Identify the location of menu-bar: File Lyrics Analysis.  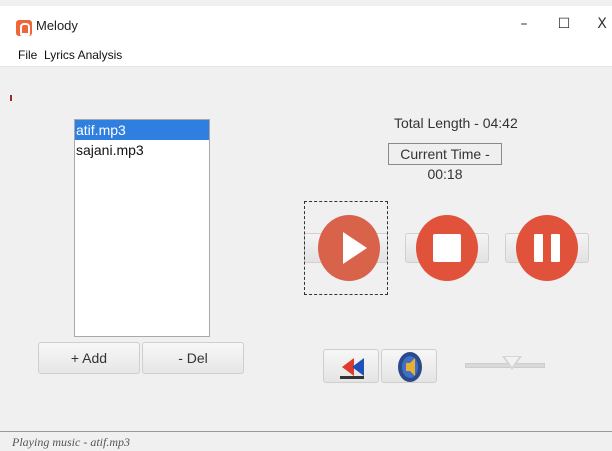
(306, 55).